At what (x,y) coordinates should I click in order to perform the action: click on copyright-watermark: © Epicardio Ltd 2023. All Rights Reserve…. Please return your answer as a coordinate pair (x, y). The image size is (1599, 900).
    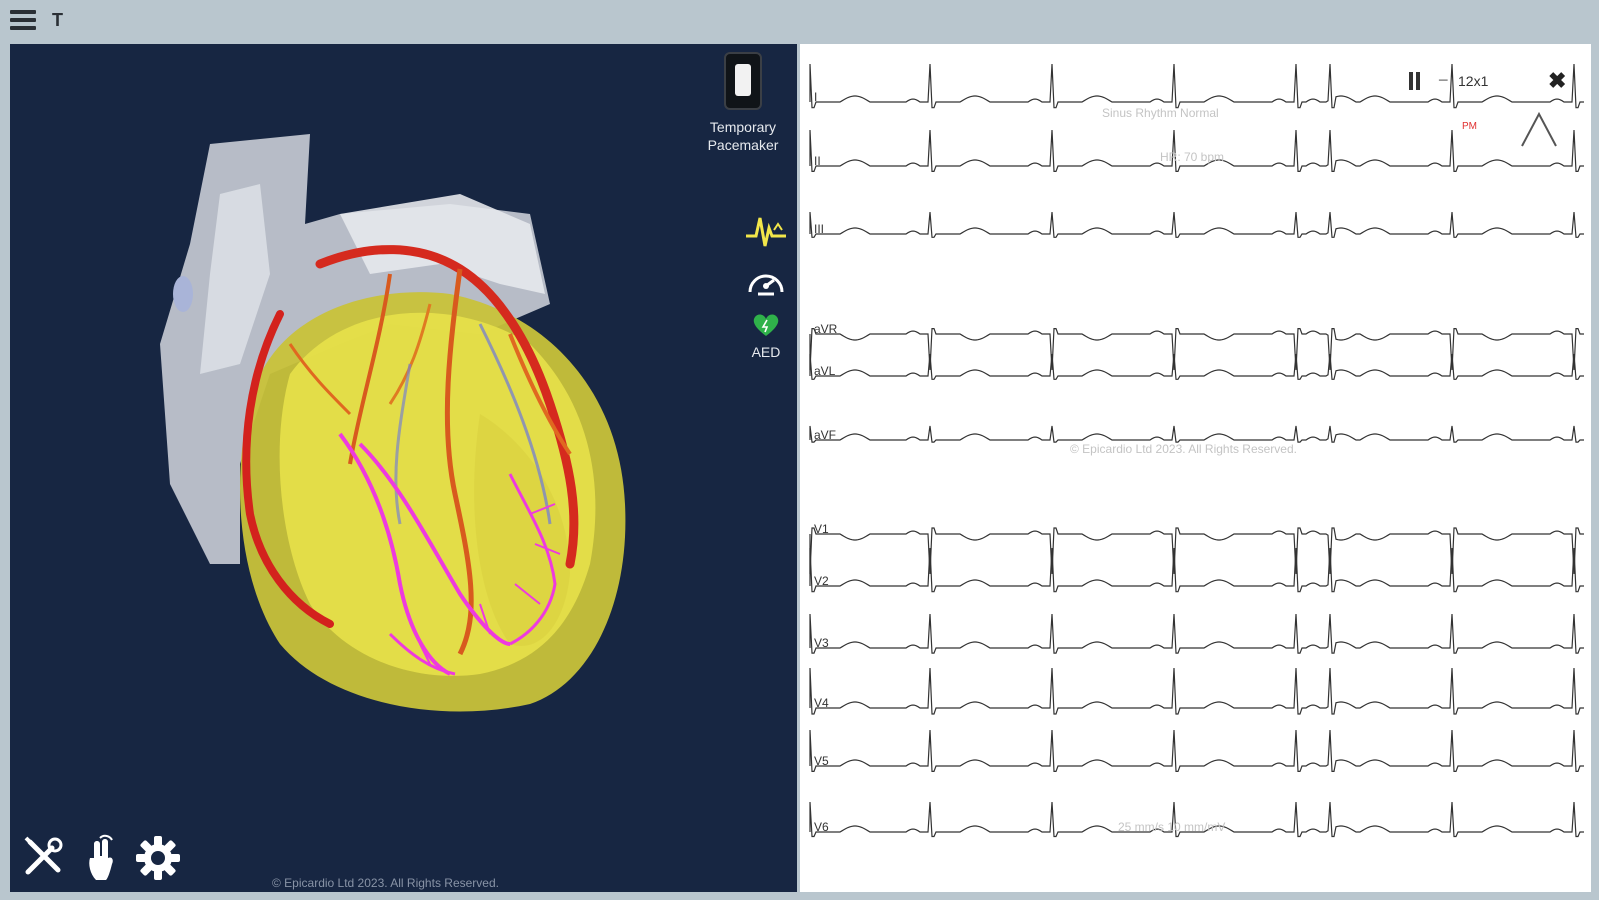
    Looking at the image, I should click on (1183, 449).